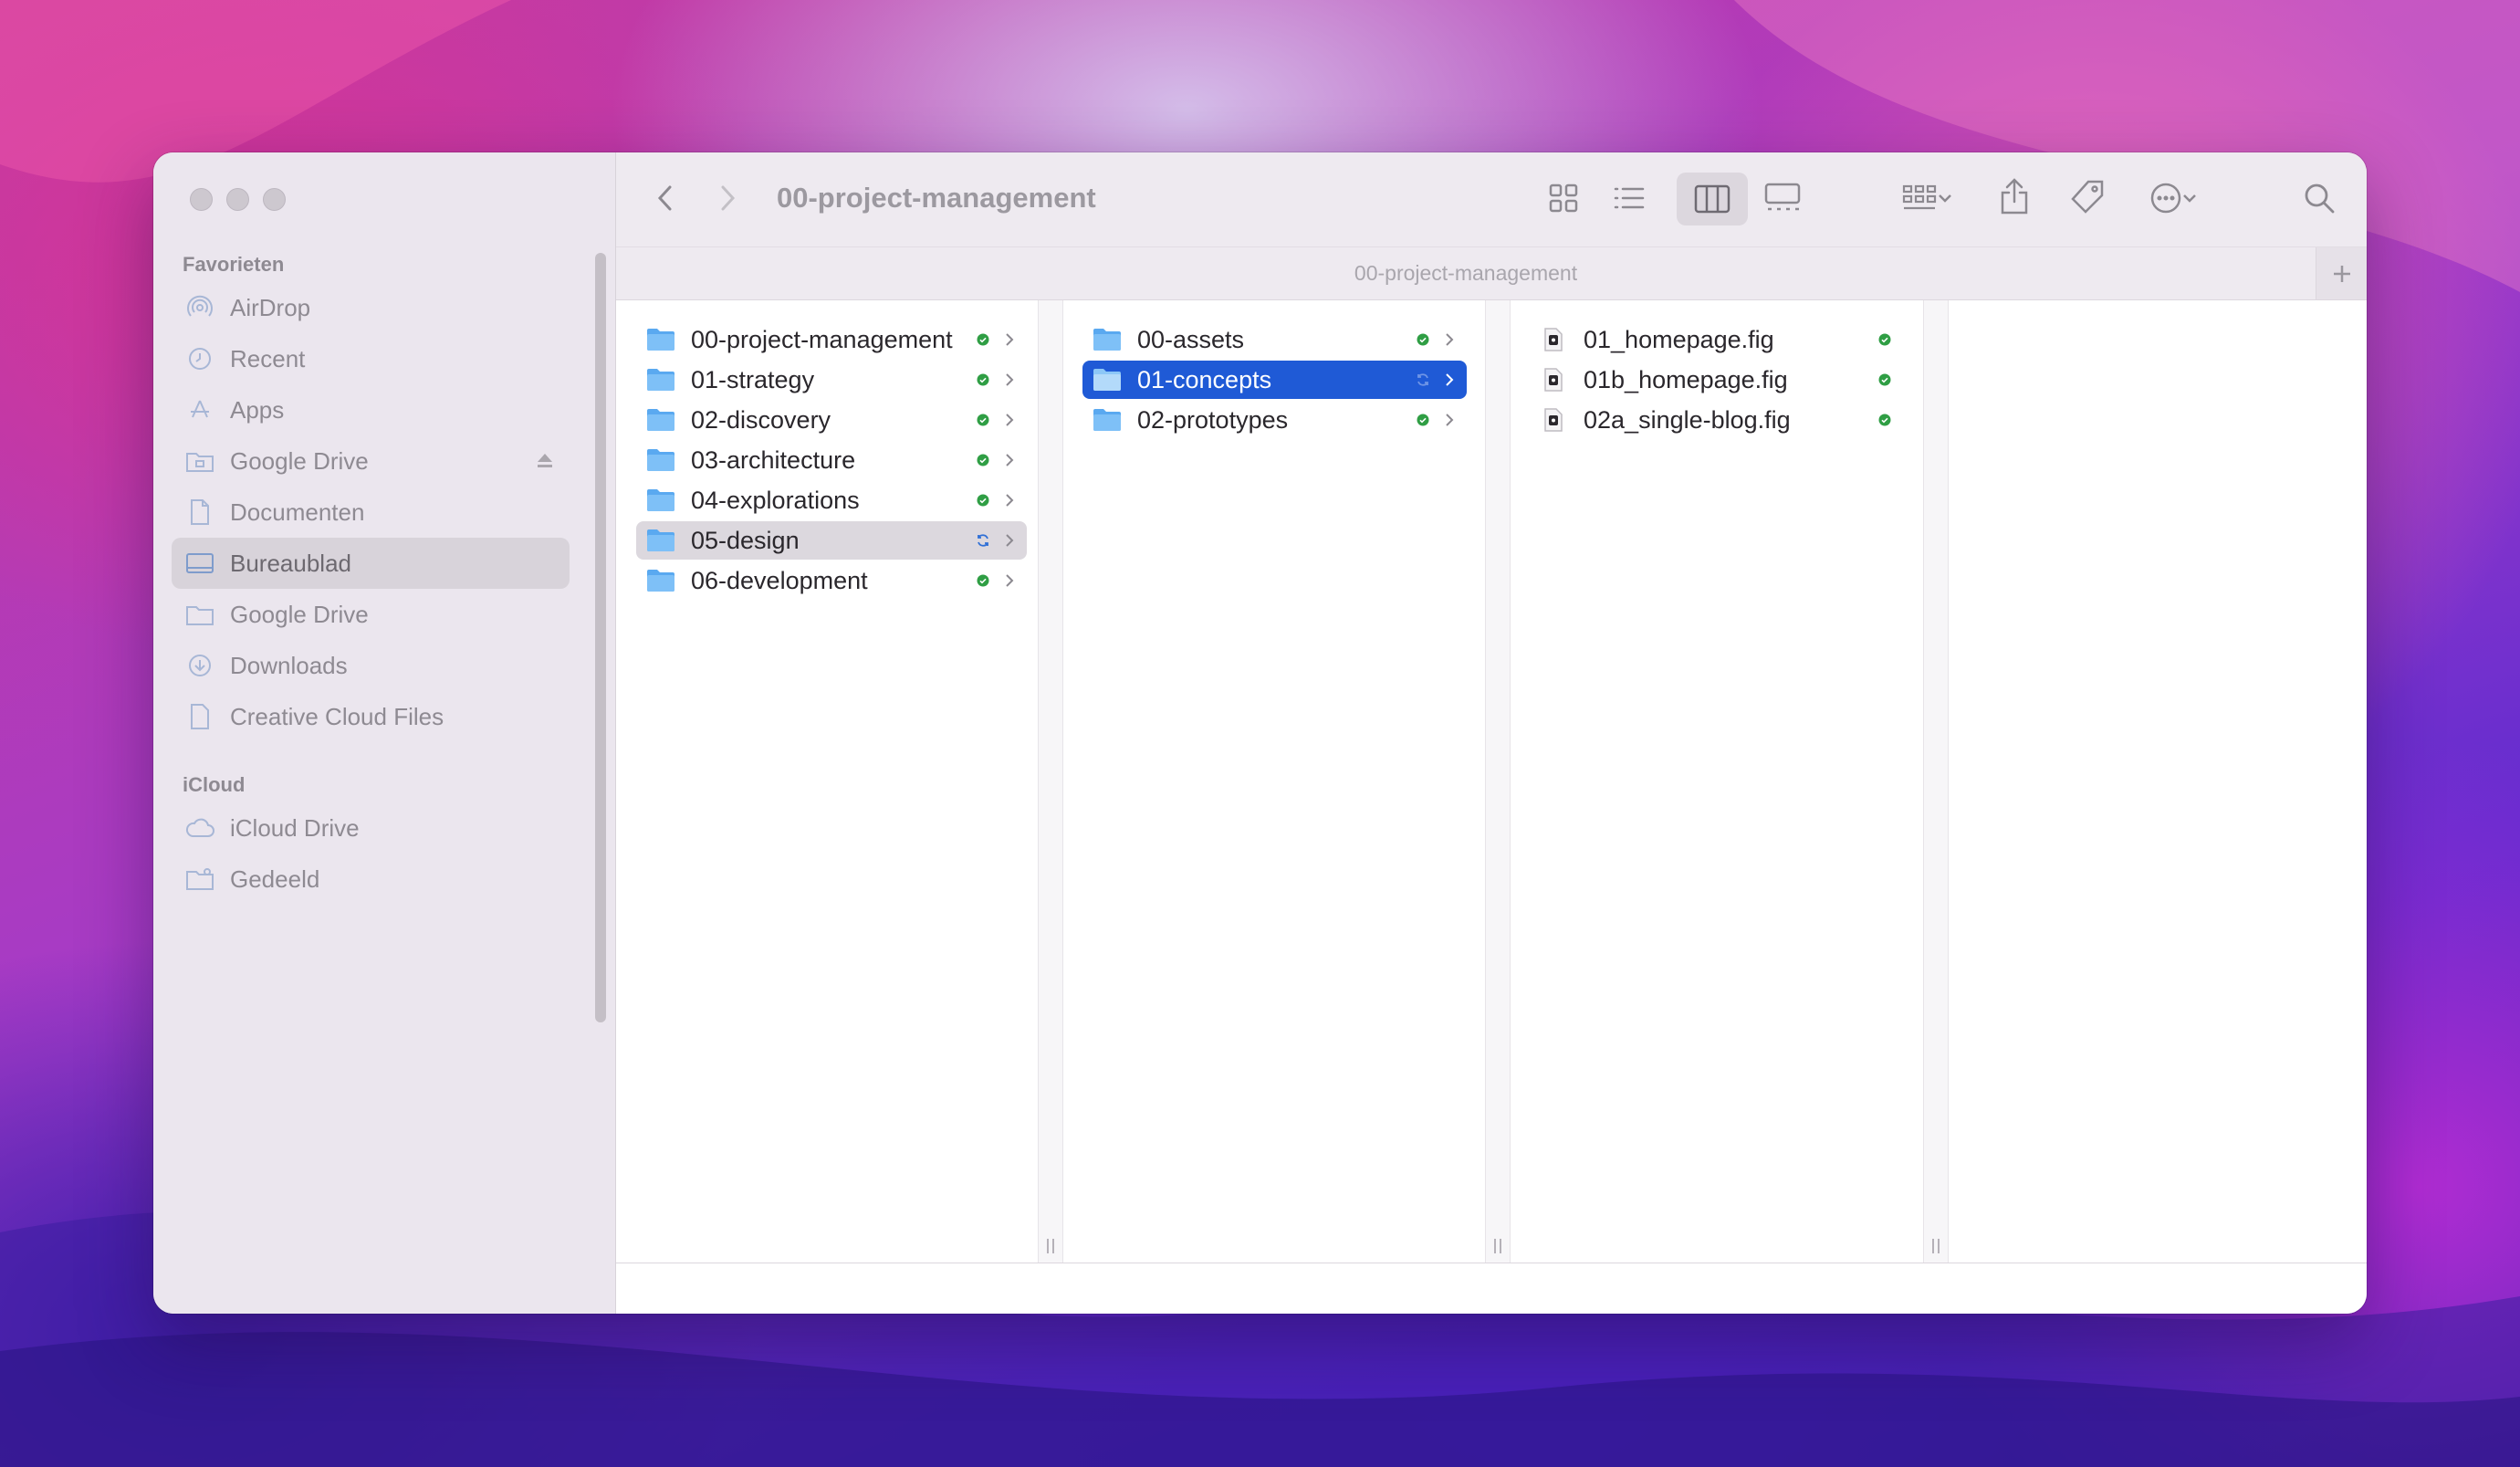 This screenshot has height=1467, width=2520. Describe the element at coordinates (299, 461) in the screenshot. I see `sidebar-item-label: Google Drive` at that location.